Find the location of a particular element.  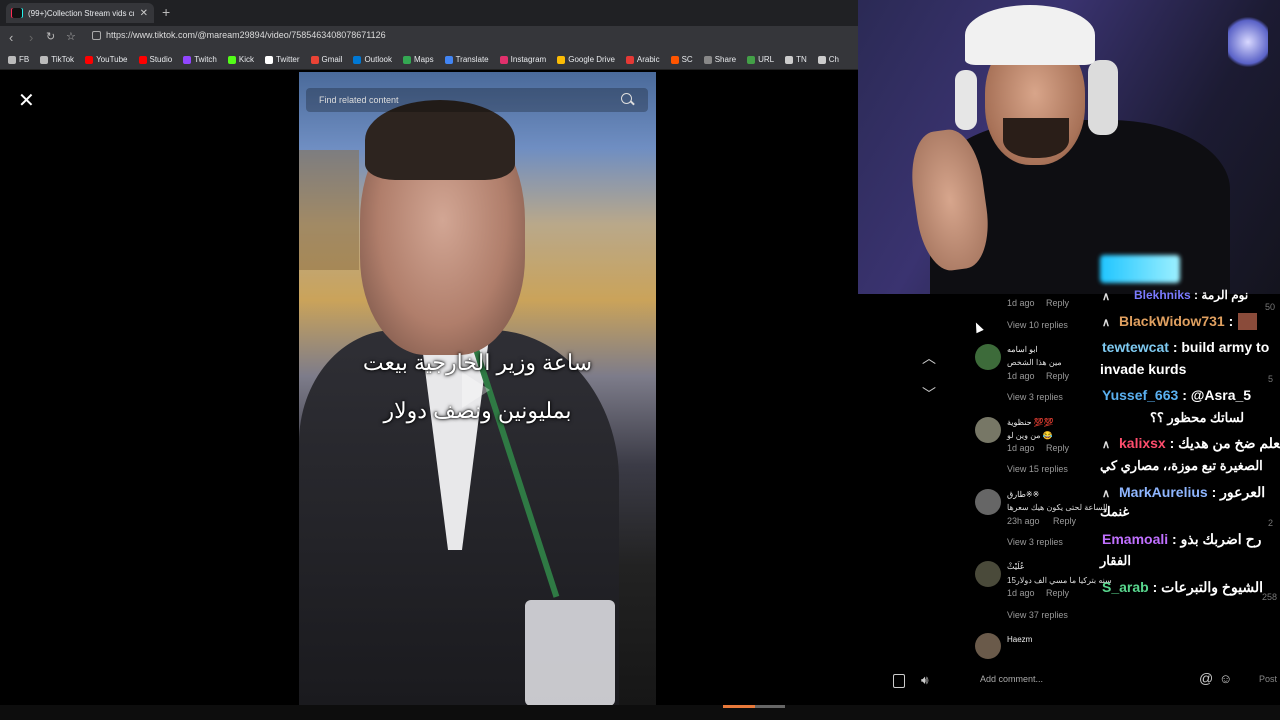

comment-author: حنظوية 💯💯 is located at coordinates (1030, 422).